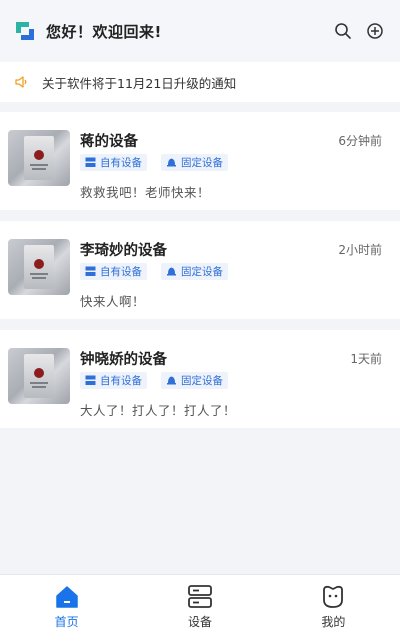 The image size is (400, 636). What do you see at coordinates (200, 31) in the screenshot?
I see `app-header: 您好！欢迎回来!` at bounding box center [200, 31].